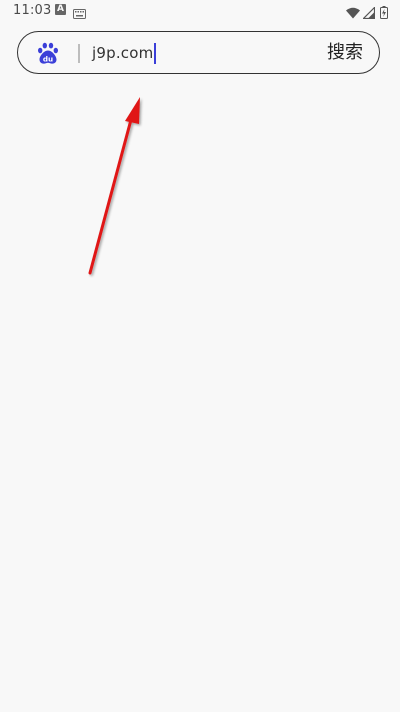 This screenshot has width=400, height=712. Describe the element at coordinates (79, 13) in the screenshot. I see `keyboard-icon` at that location.